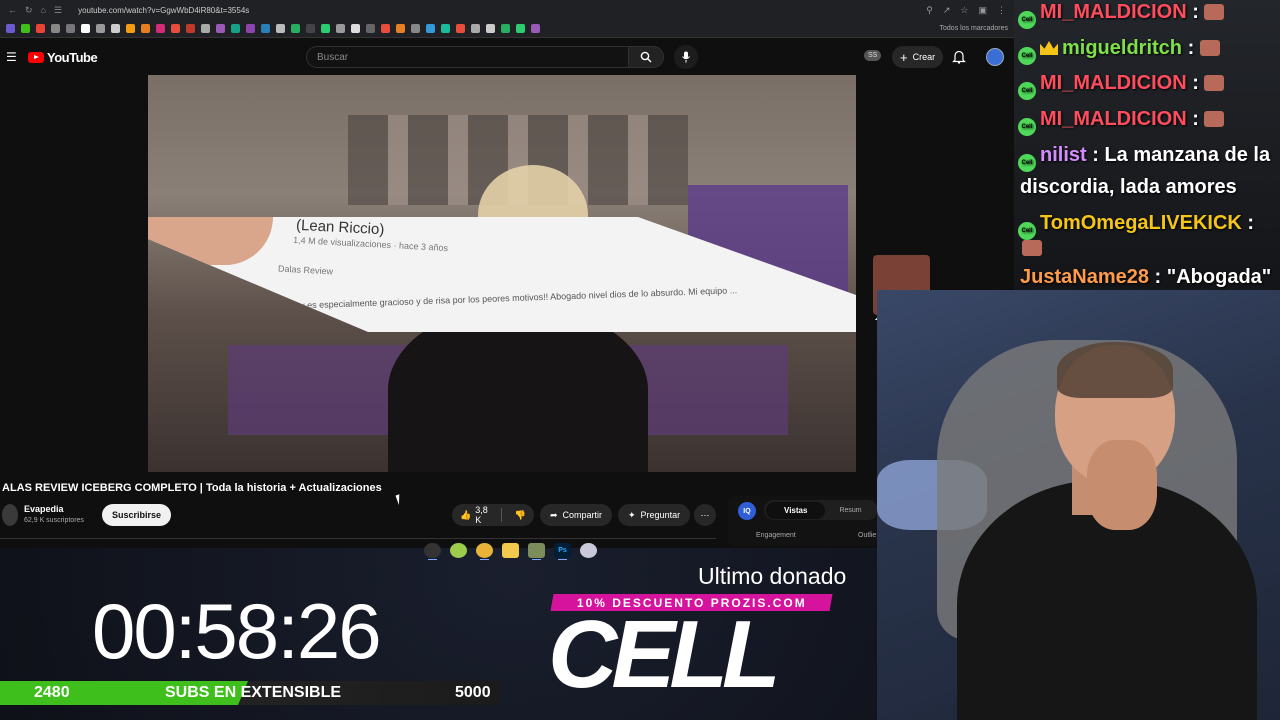 The image size is (1280, 720). I want to click on chat-message-continued: discordia, lada amores, so click(1128, 187).